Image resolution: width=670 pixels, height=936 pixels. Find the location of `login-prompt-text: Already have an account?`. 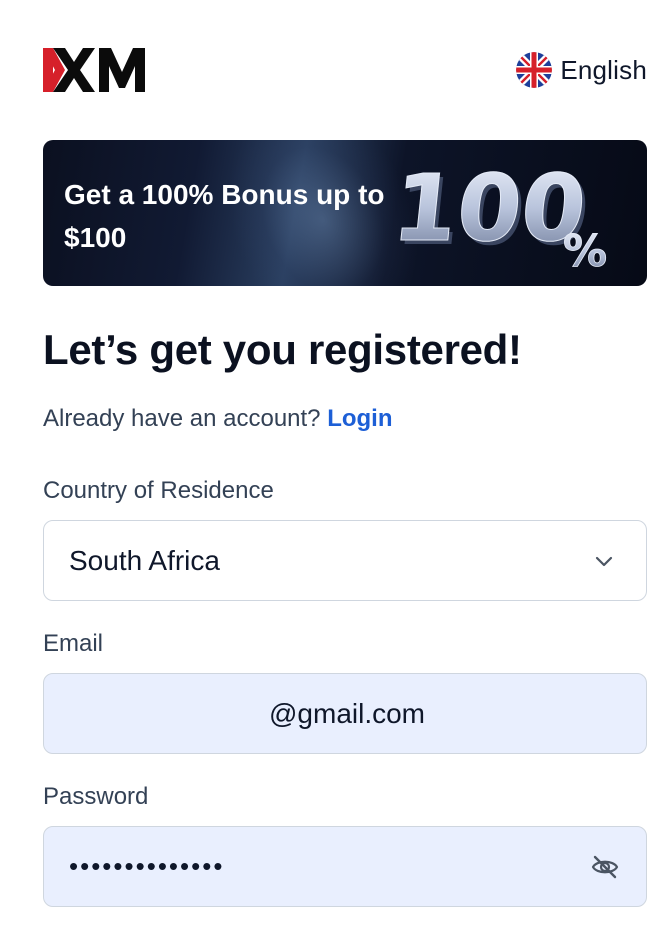

login-prompt-text: Already have an account? is located at coordinates (182, 418).